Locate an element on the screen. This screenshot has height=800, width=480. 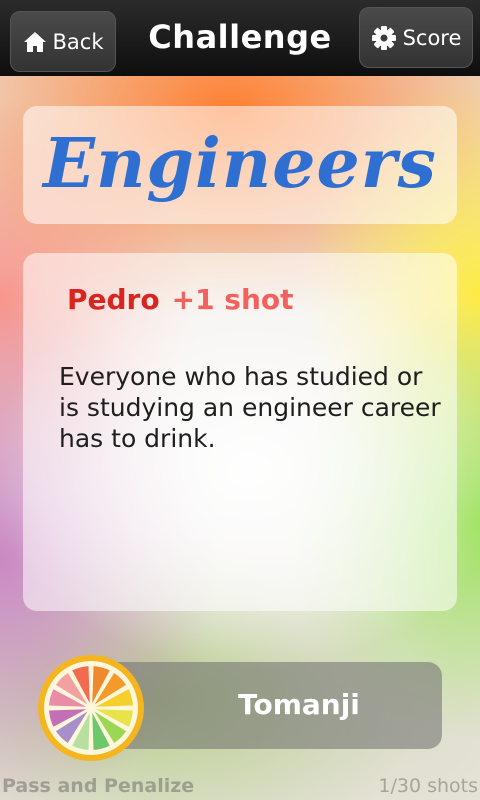
score-button-label: Score is located at coordinates (432, 37).